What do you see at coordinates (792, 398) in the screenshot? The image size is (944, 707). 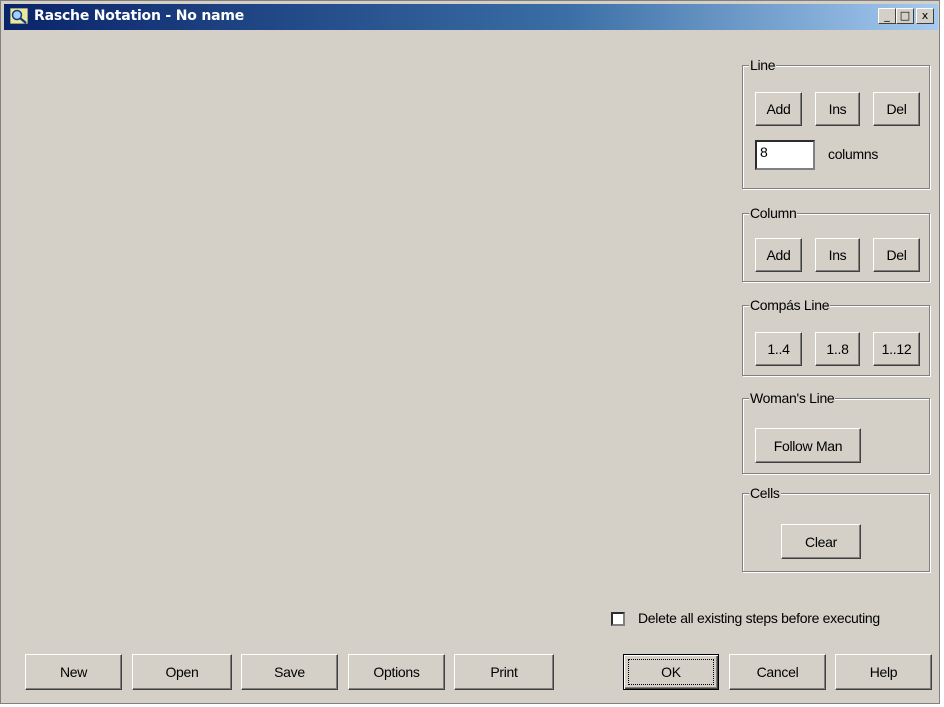 I see `womans-line-group-legend: Woman's Line` at bounding box center [792, 398].